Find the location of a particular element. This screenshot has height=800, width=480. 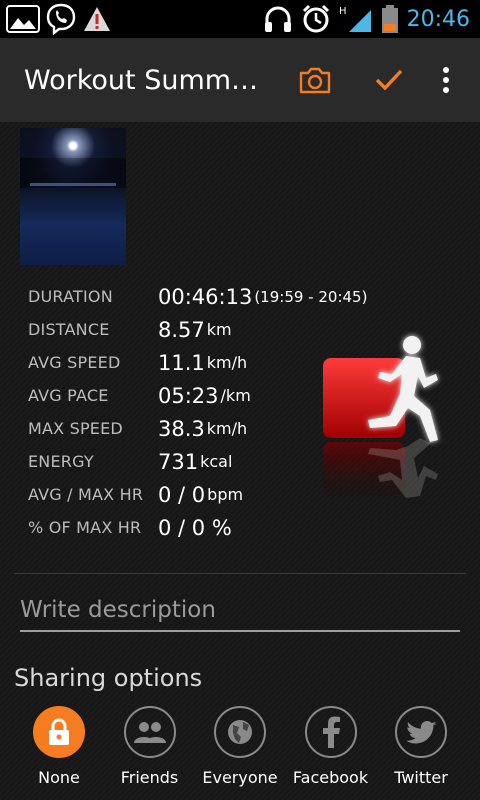

share-option-everyone: Everyone is located at coordinates (240, 751).